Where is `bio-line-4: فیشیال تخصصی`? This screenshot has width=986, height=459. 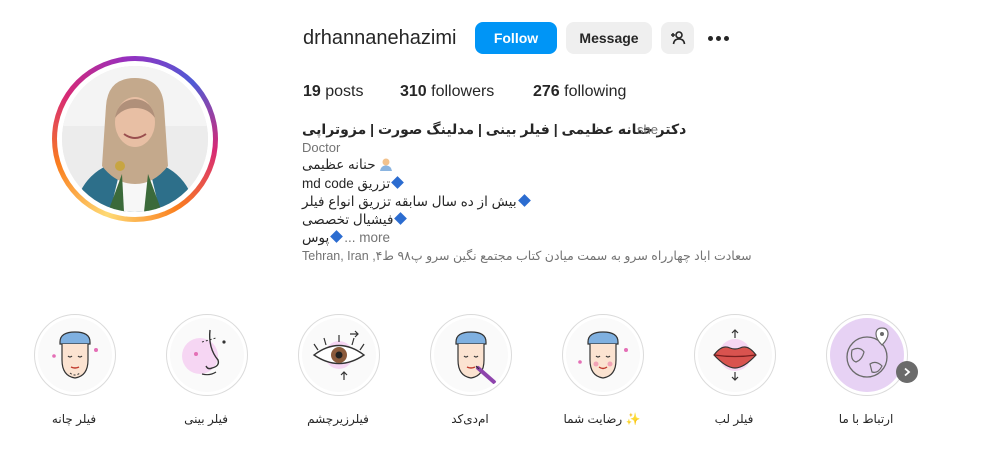
bio-line-4: فیشیال تخصصی is located at coordinates (355, 220).